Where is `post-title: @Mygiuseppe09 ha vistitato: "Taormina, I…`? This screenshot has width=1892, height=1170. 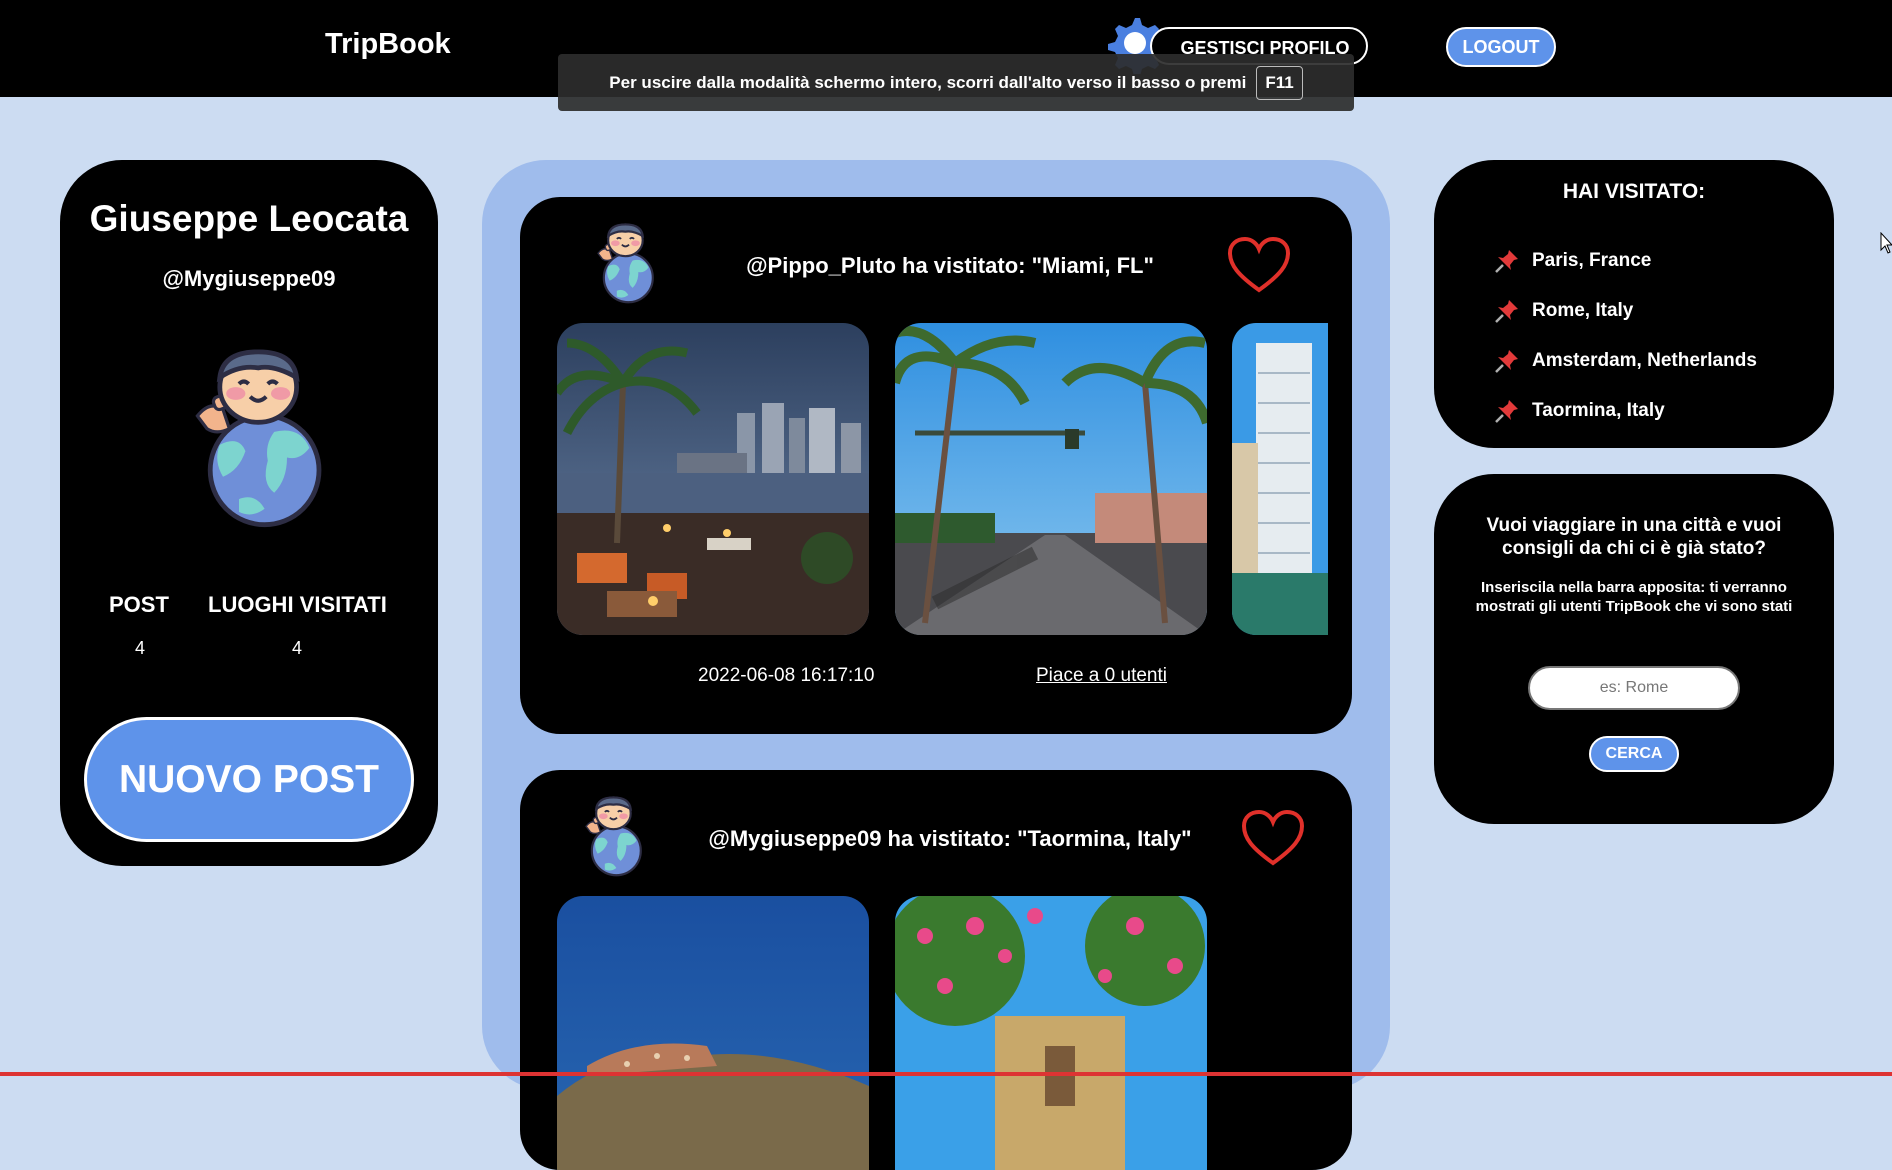
post-title: @Mygiuseppe09 ha vistitato: "Taormina, I… is located at coordinates (950, 838).